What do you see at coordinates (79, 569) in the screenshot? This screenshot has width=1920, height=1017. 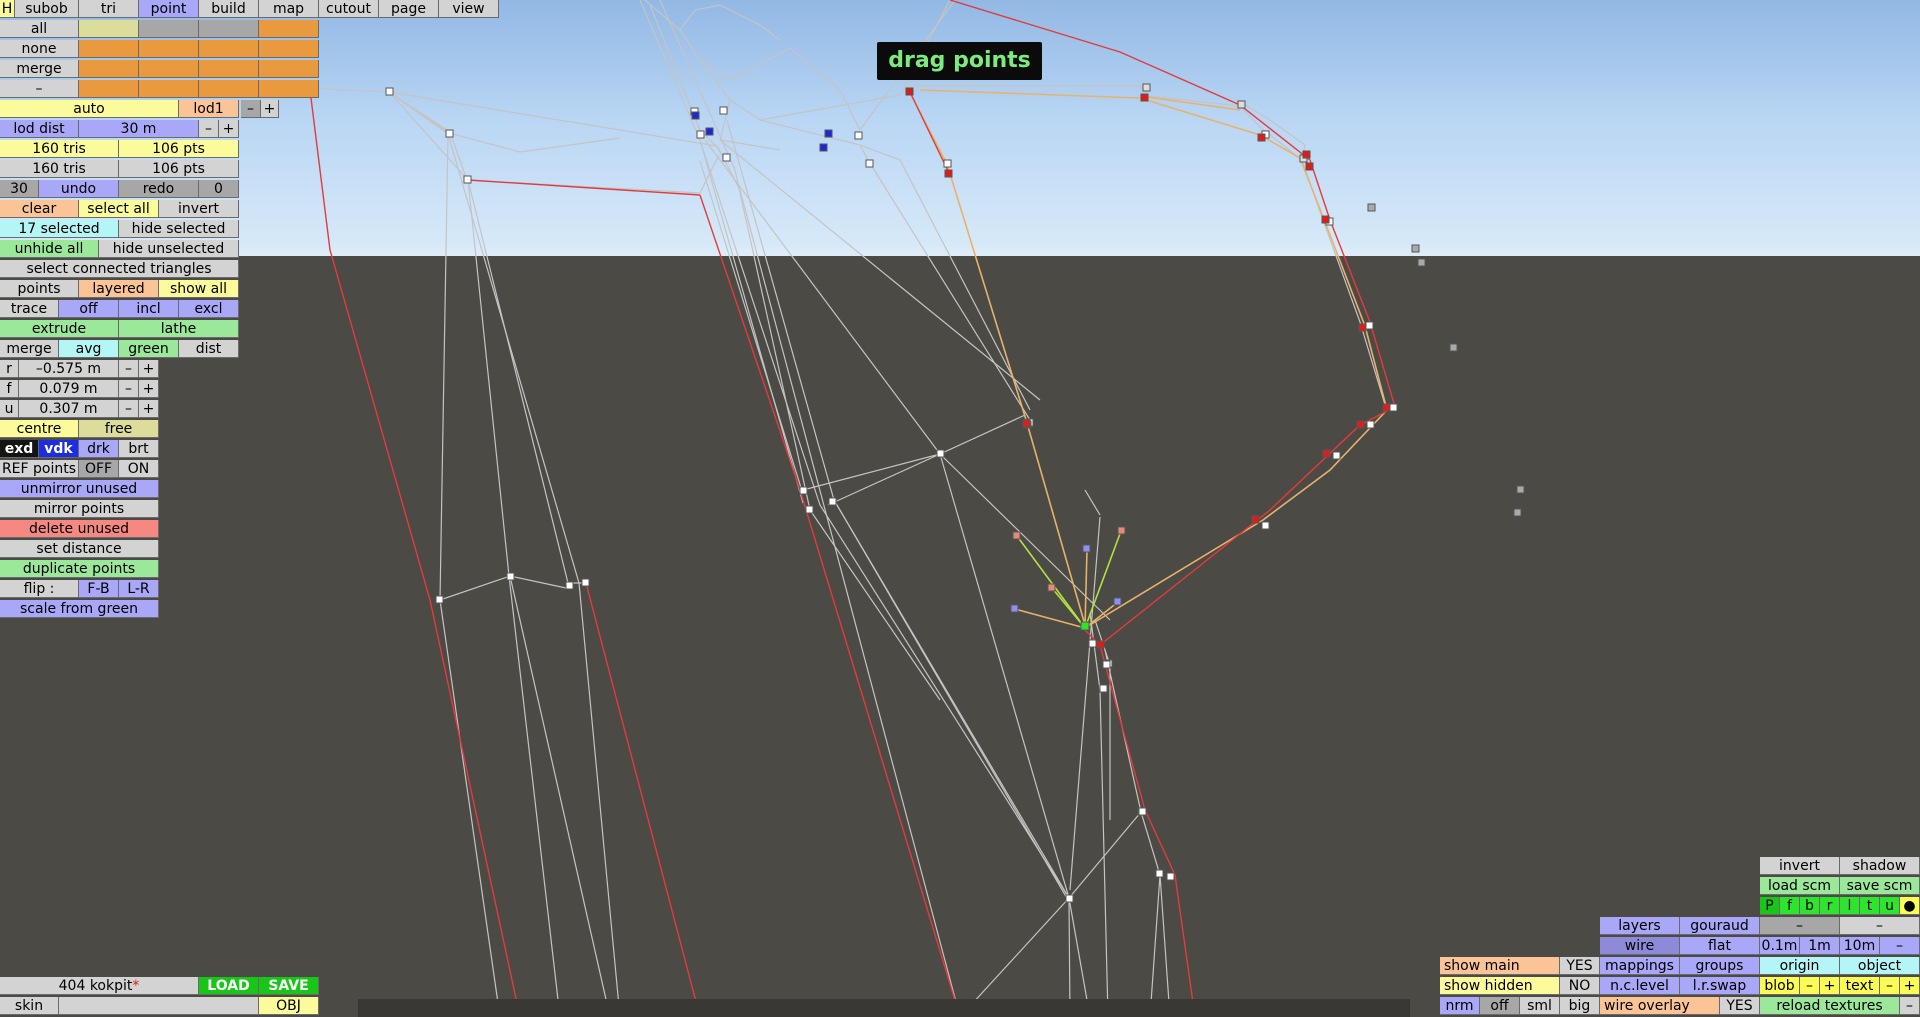 I see `duplicate-points-button: duplicate points` at bounding box center [79, 569].